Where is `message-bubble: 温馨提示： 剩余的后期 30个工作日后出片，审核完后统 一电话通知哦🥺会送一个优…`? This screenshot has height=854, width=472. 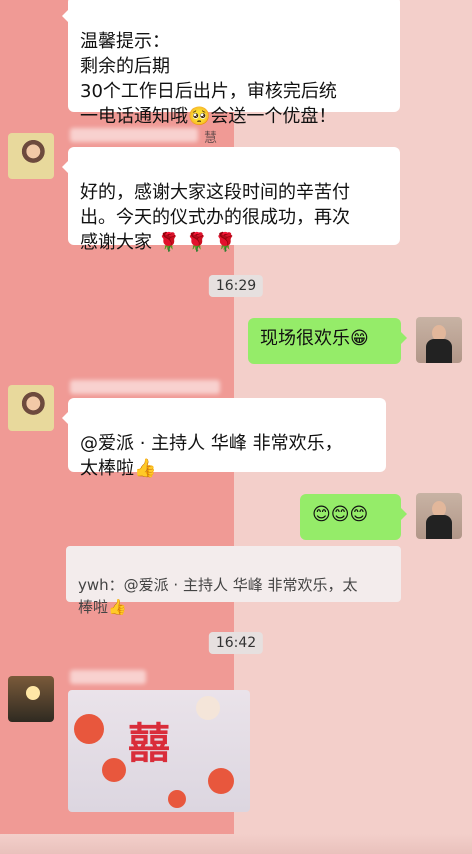
message-bubble: 温馨提示： 剩余的后期 30个工作日后出片，审核完后统 一电话通知哦🥺会送一个优… is located at coordinates (231, 63).